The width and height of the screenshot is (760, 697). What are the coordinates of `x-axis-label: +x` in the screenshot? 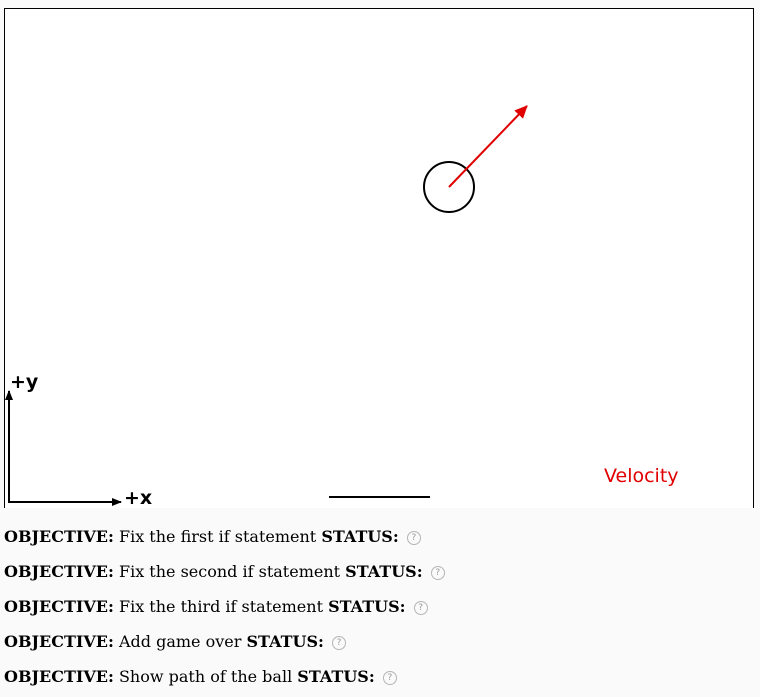 It's located at (138, 498).